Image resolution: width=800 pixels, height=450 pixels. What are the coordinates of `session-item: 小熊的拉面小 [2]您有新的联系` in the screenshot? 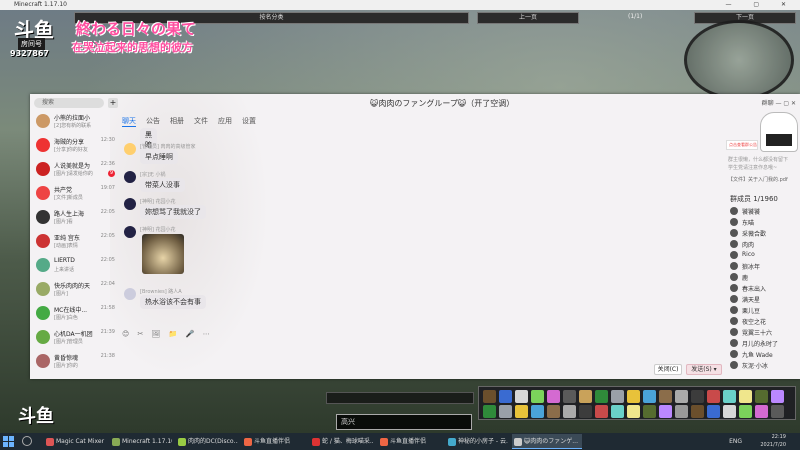 It's located at (74, 122).